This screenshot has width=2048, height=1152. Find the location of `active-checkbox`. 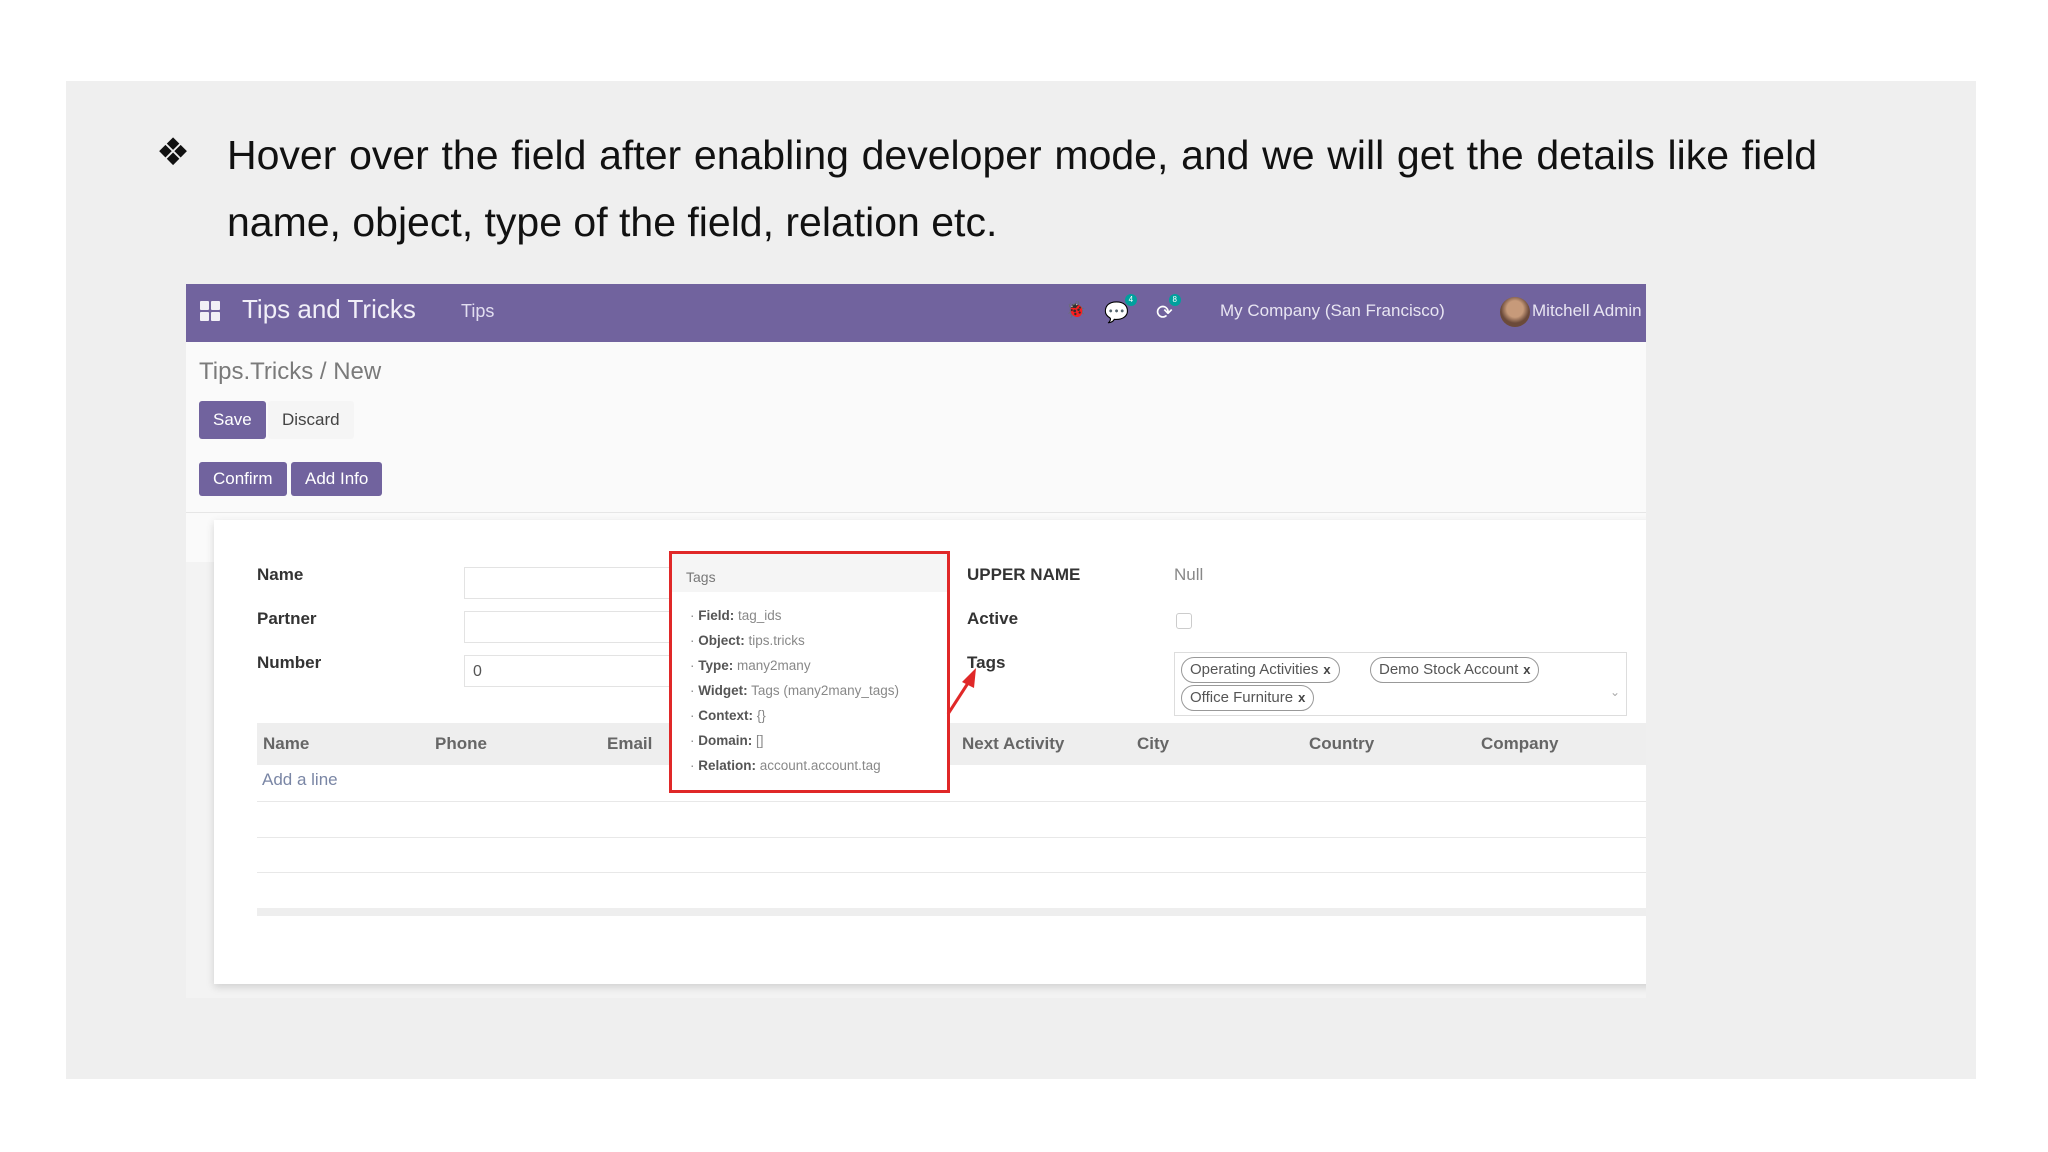

active-checkbox is located at coordinates (1184, 621).